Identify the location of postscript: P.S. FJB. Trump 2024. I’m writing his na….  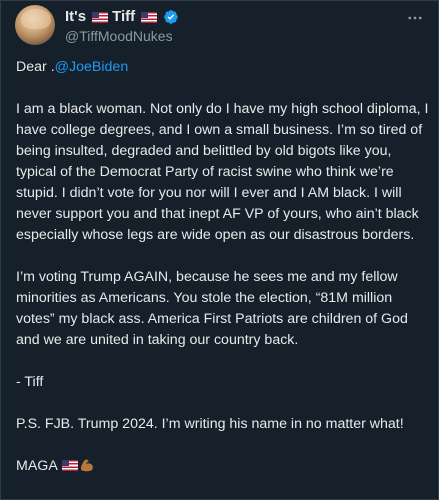
(210, 424).